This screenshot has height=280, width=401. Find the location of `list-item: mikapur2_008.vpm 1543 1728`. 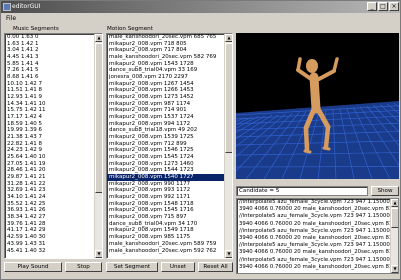

list-item: mikapur2_008.vpm 1543 1728 is located at coordinates (169, 64).